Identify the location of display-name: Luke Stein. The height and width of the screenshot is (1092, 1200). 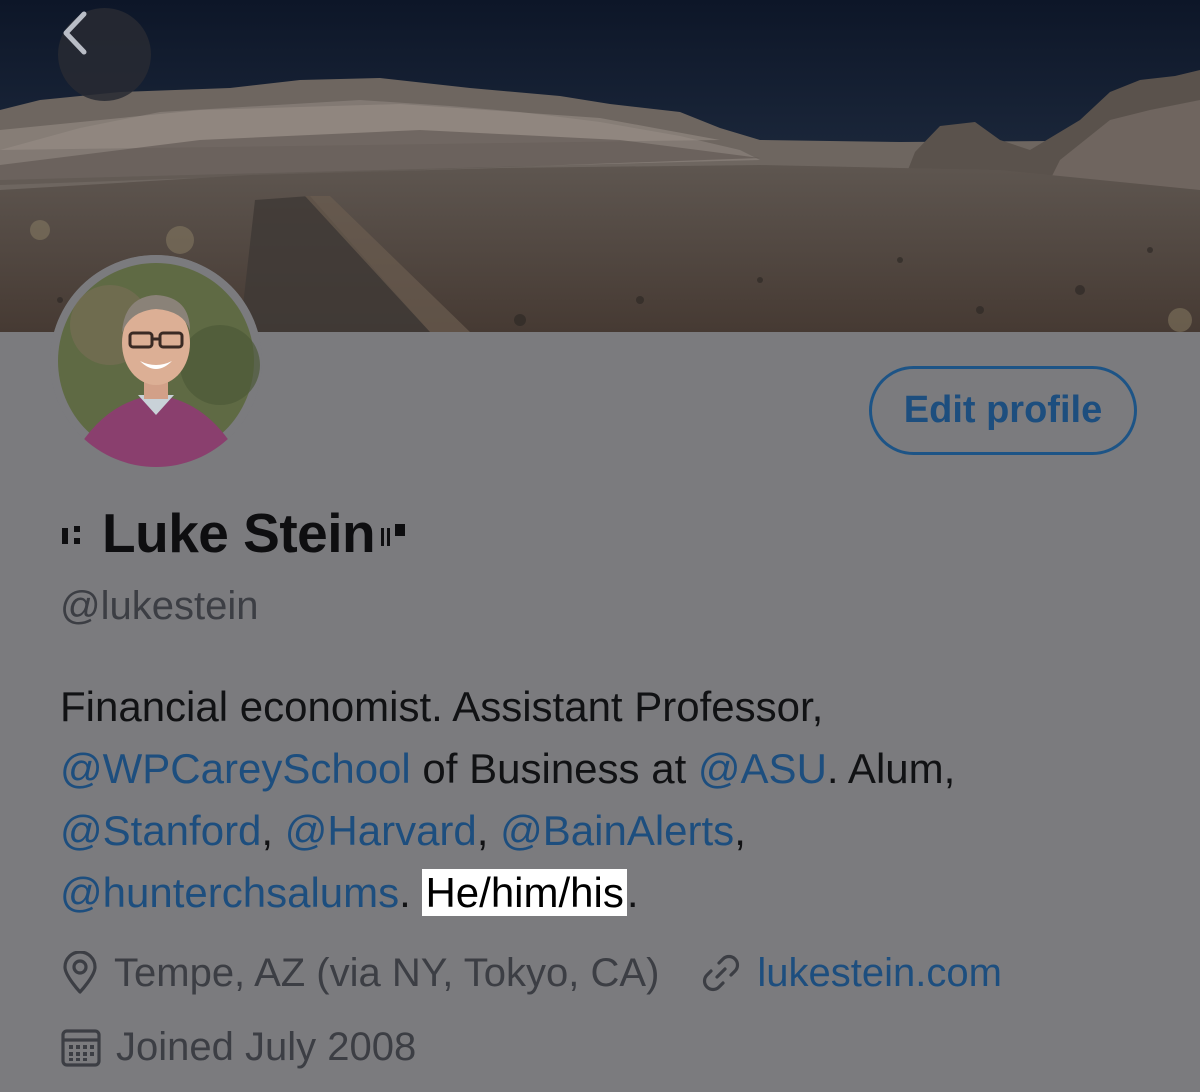
(239, 533).